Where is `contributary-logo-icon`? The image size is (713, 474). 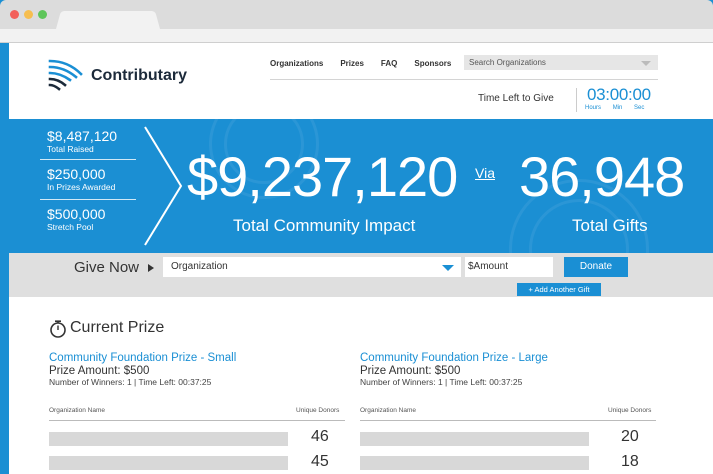 contributary-logo-icon is located at coordinates (66, 74).